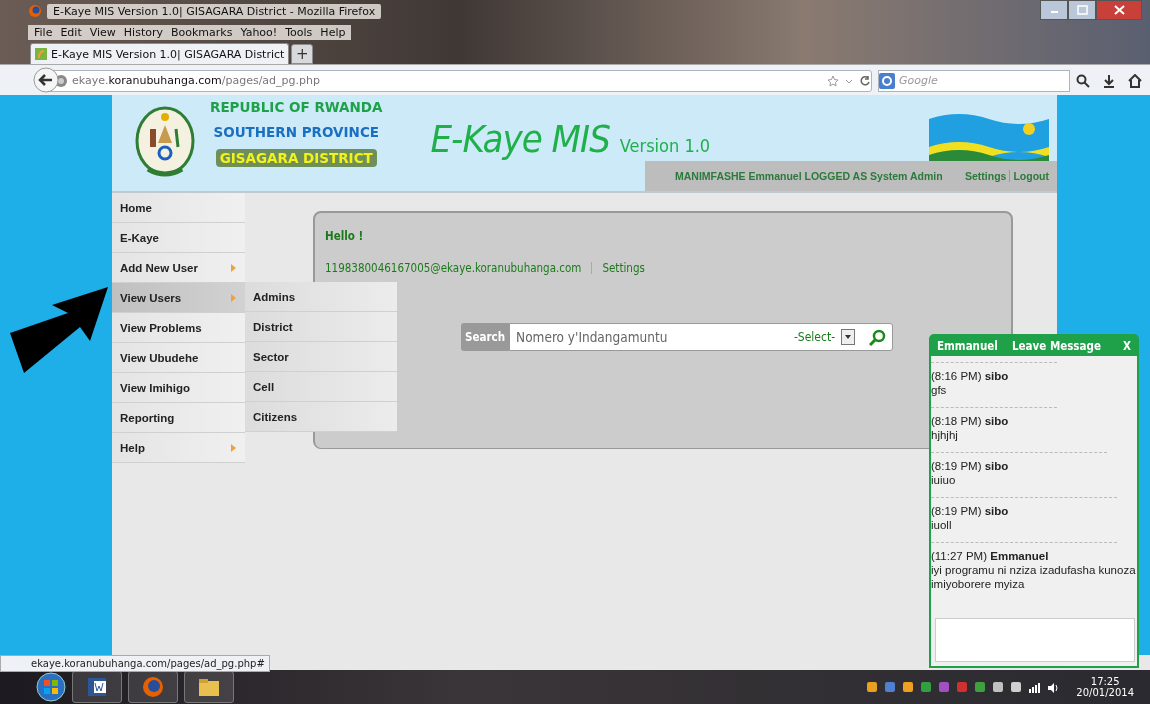 The height and width of the screenshot is (704, 1150). What do you see at coordinates (178, 268) in the screenshot?
I see `nav-item: Add New User` at bounding box center [178, 268].